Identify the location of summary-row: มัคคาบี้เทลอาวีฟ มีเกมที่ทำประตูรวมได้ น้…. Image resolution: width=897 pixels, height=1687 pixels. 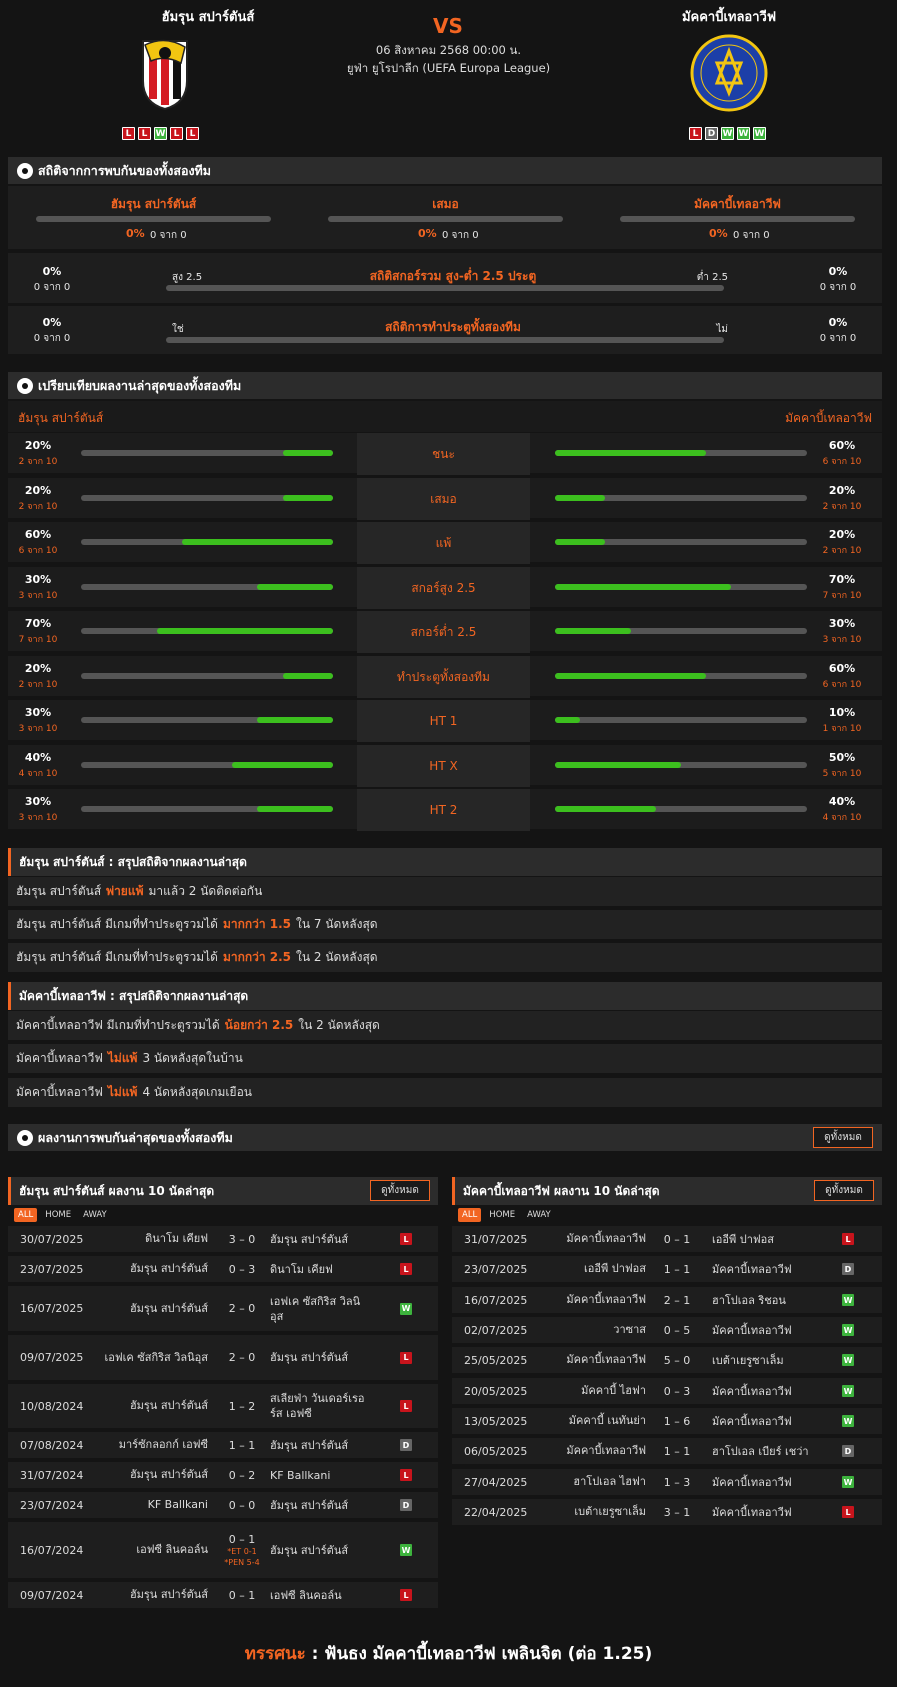
(445, 1026).